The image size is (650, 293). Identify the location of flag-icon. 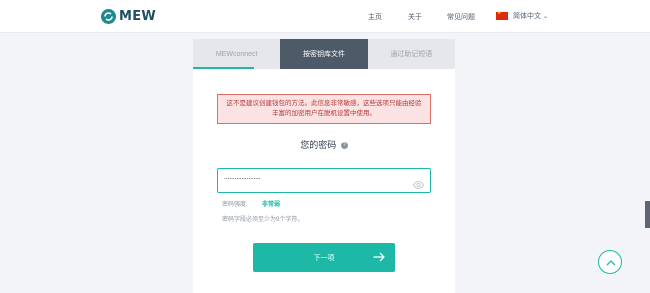
(502, 15).